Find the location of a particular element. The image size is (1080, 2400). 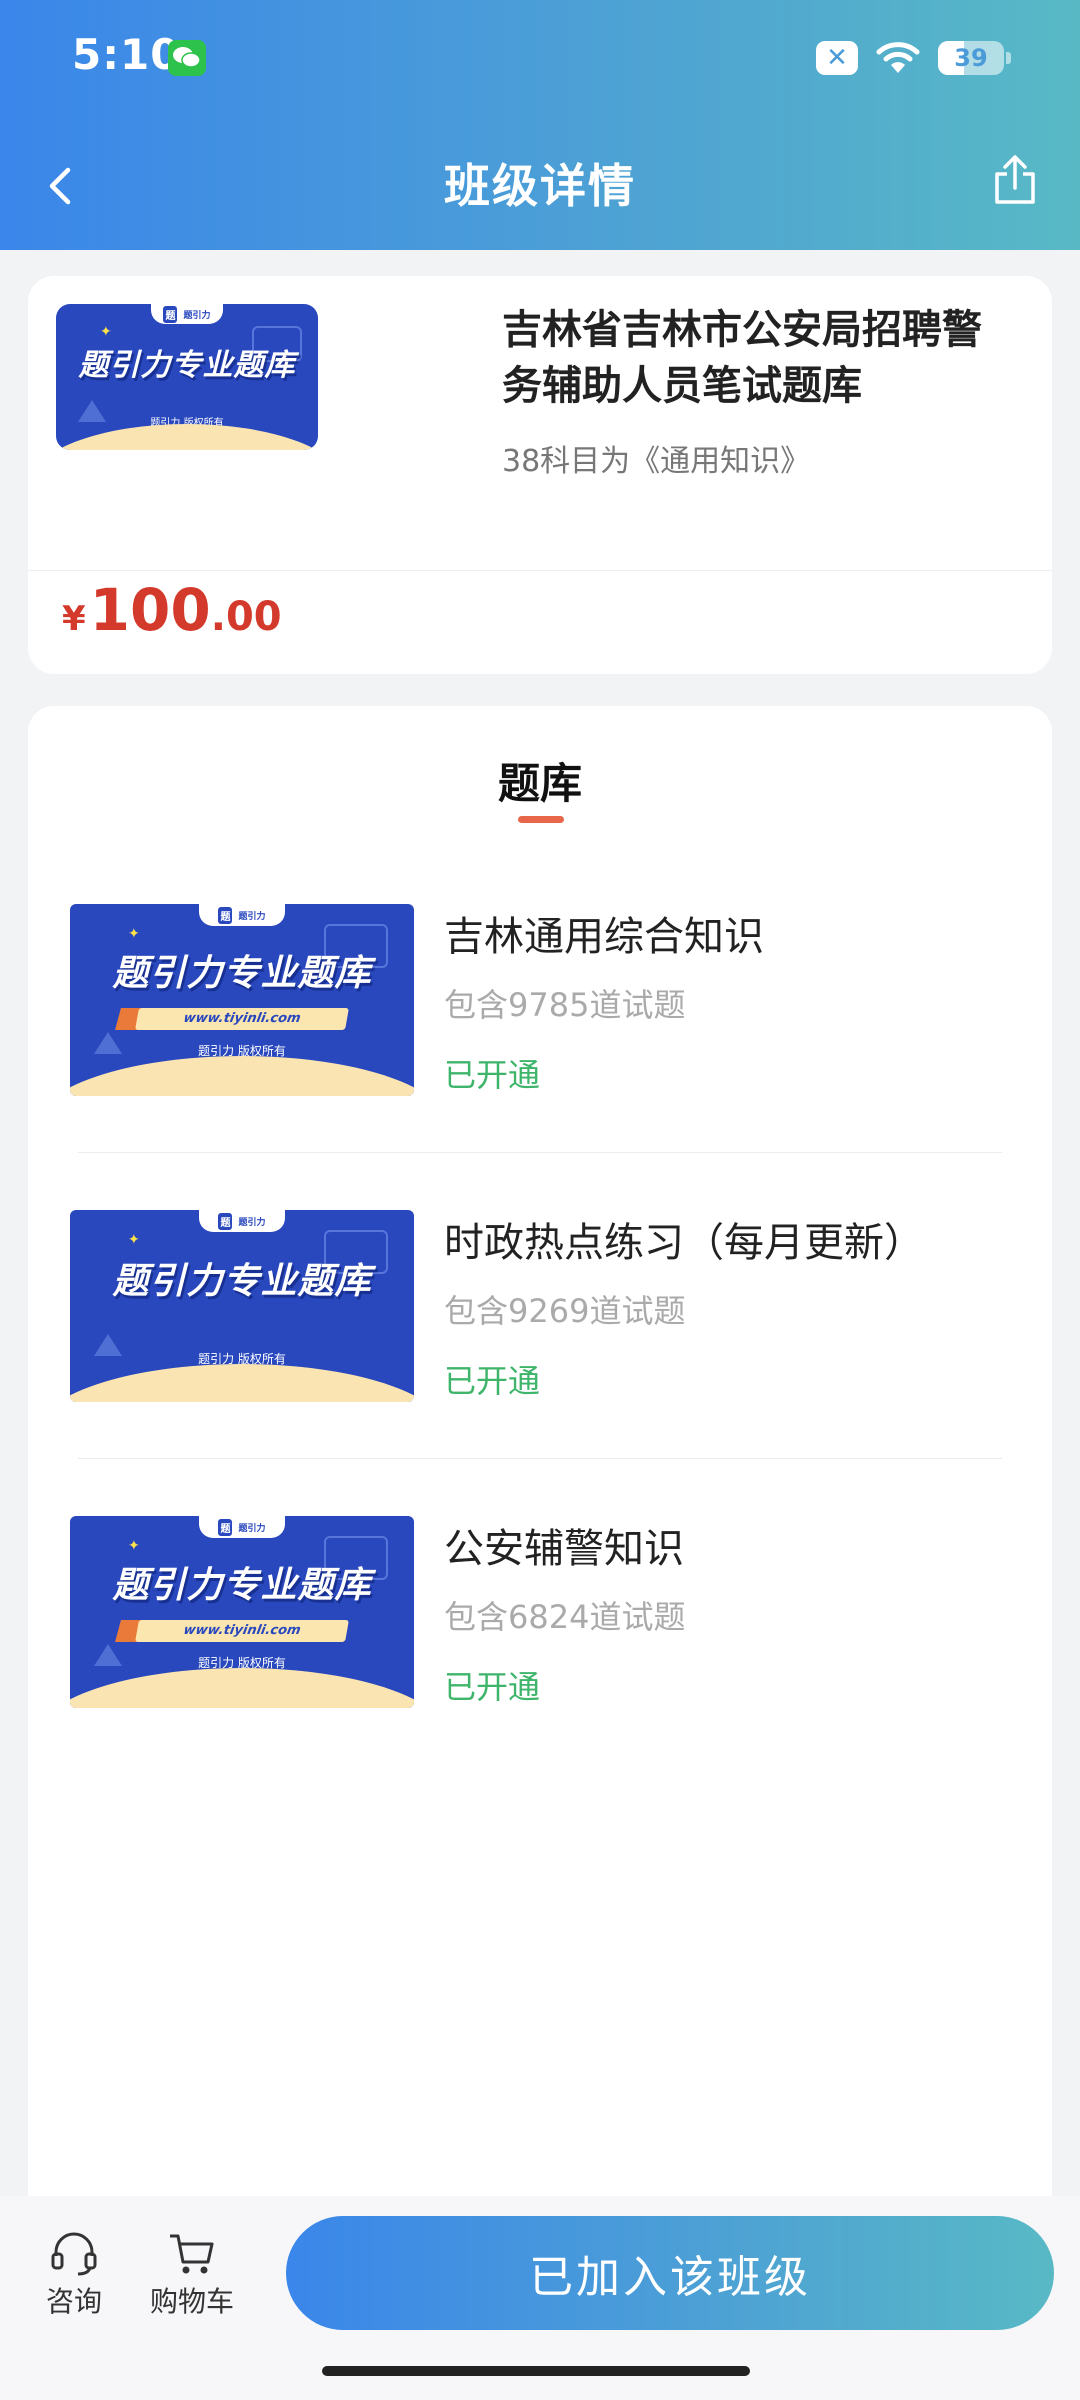

consult-button: 咨询 is located at coordinates (74, 2275).